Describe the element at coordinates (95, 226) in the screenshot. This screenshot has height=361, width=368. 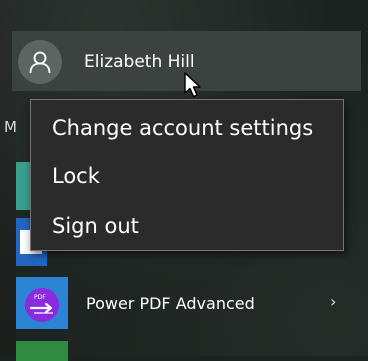
I see `menu-item-sign-out: Sign out` at that location.